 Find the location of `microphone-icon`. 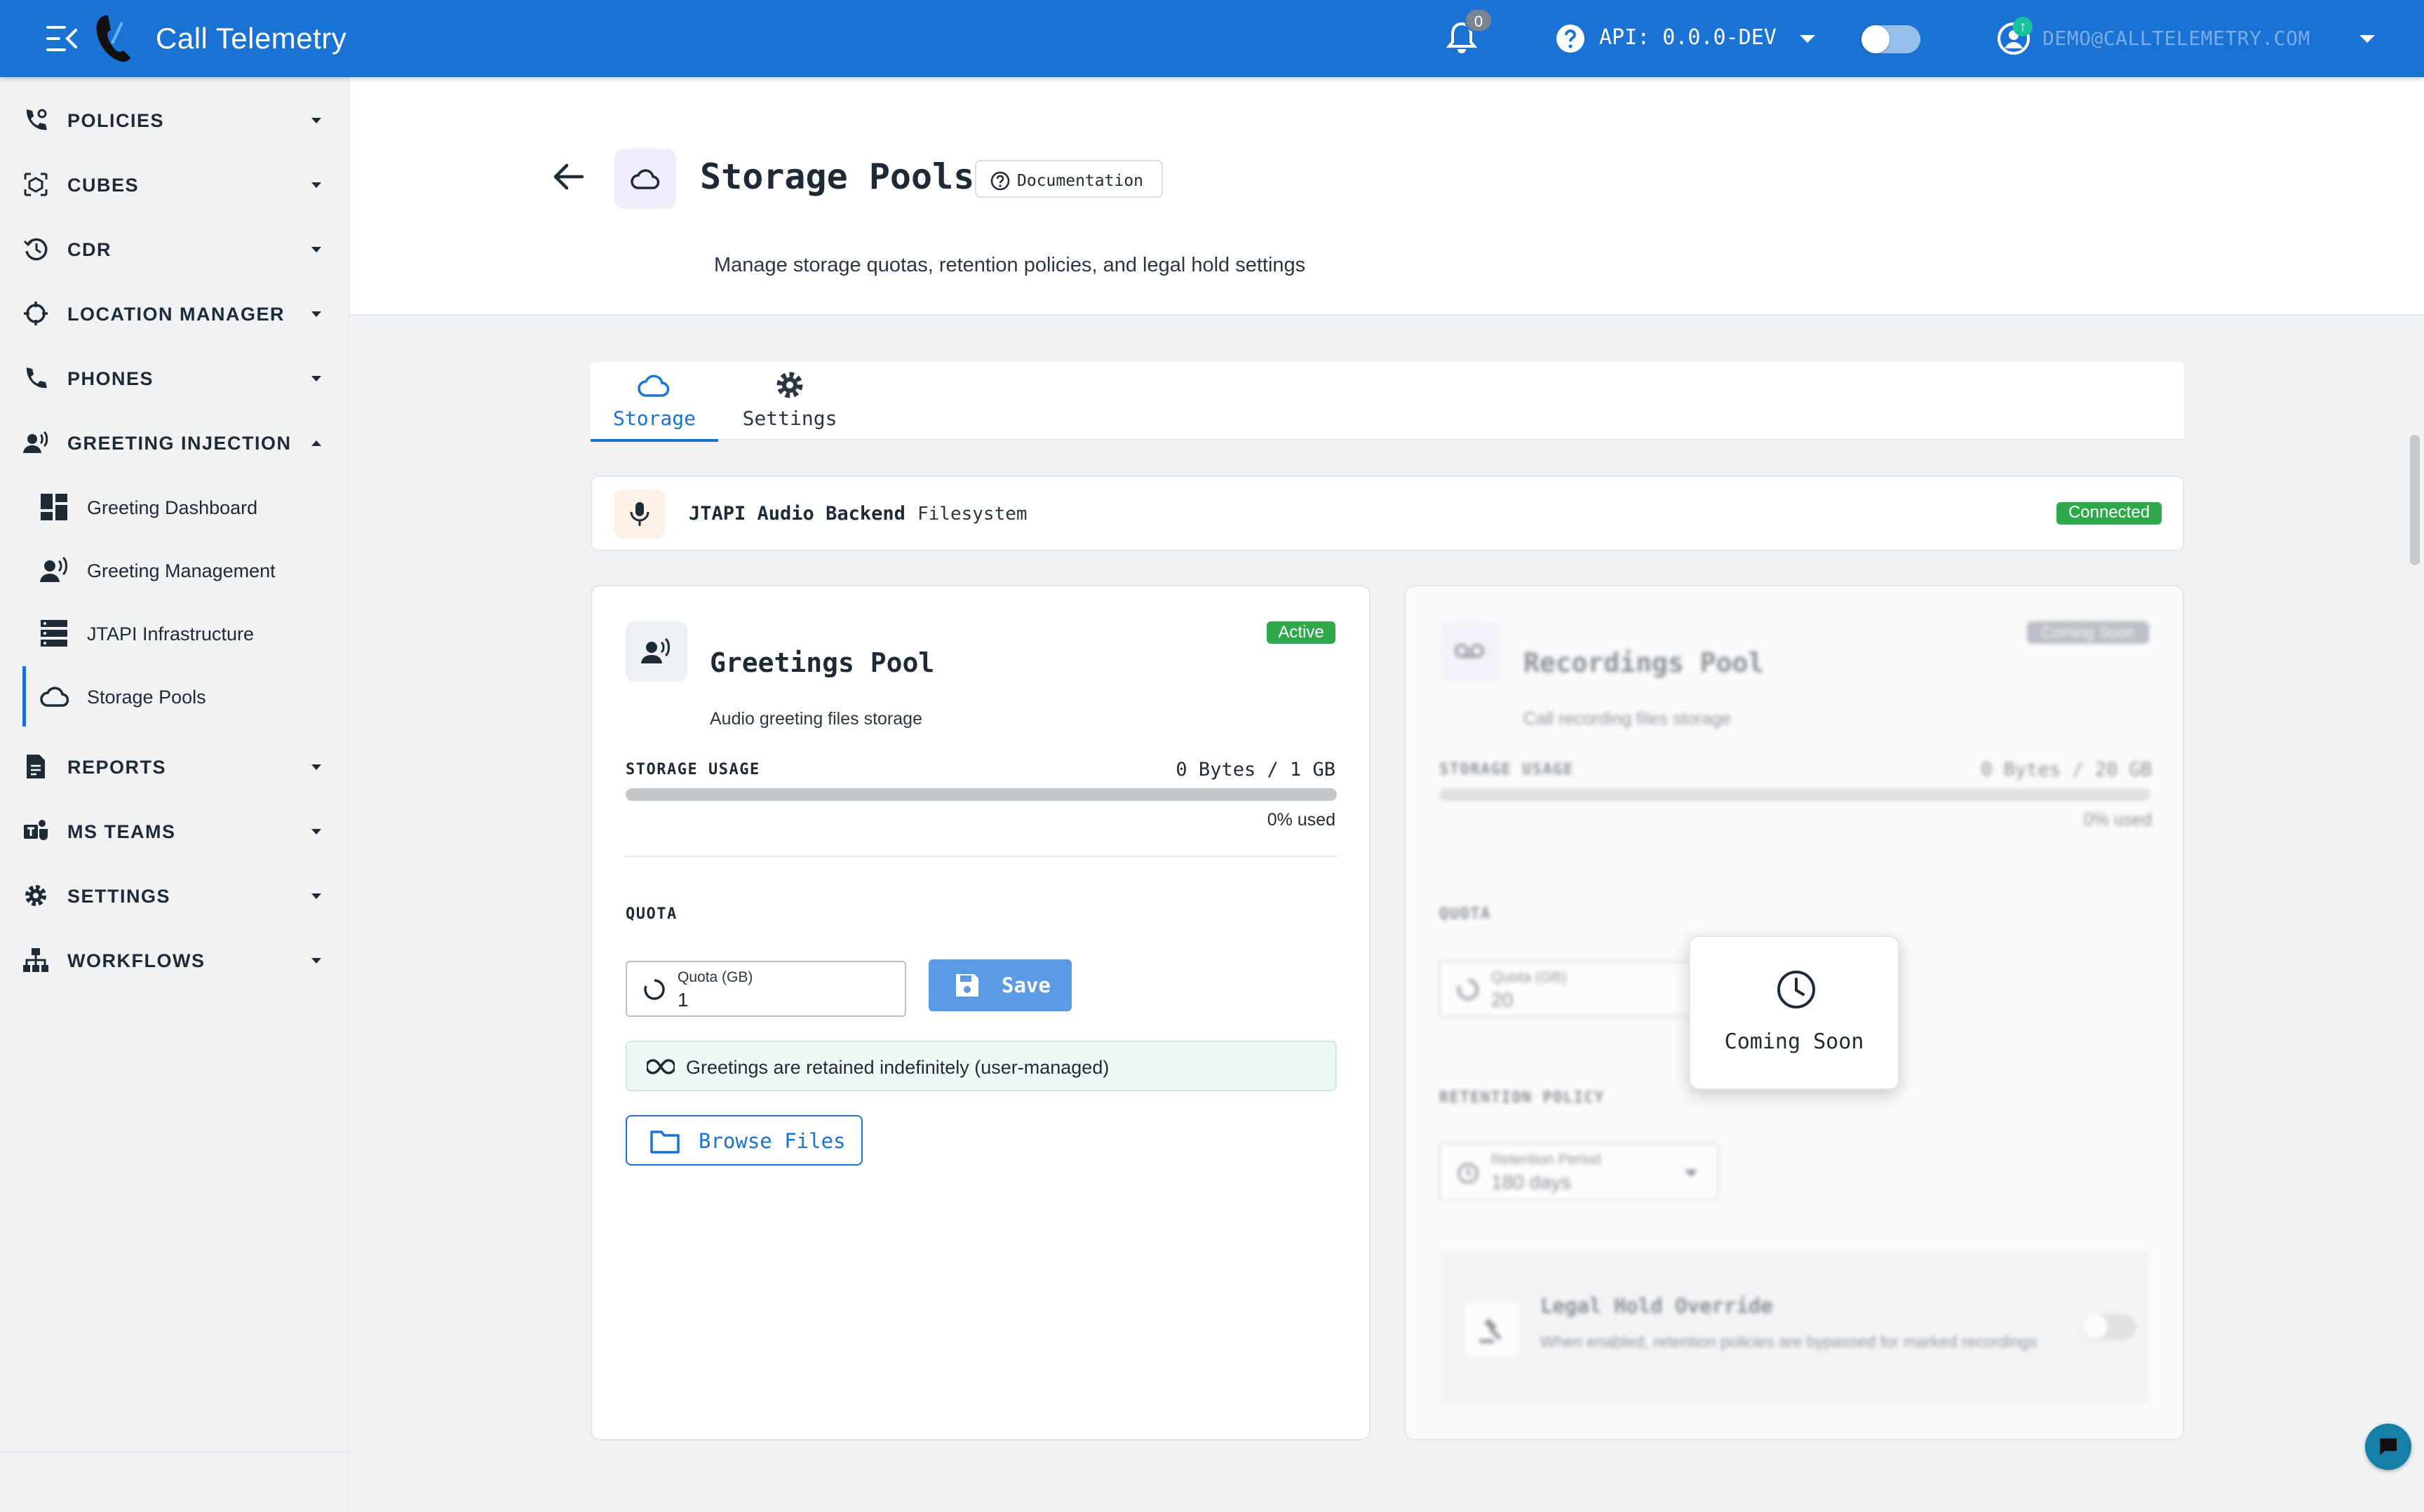

microphone-icon is located at coordinates (639, 514).